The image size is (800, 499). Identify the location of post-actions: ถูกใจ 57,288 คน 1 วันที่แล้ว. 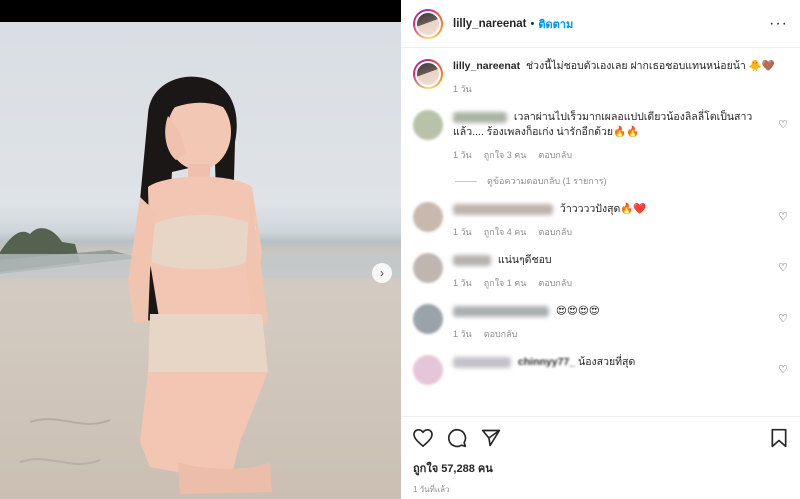
(600, 456).